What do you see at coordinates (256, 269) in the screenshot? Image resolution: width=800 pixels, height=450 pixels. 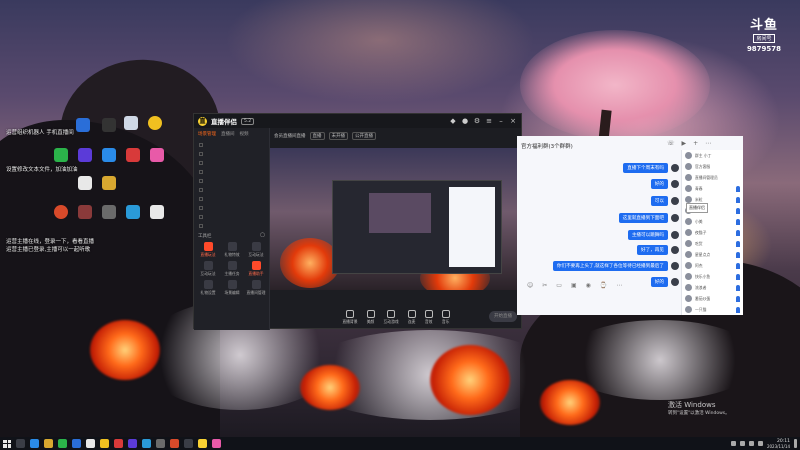 I see `tool-button: 直播助手` at bounding box center [256, 269].